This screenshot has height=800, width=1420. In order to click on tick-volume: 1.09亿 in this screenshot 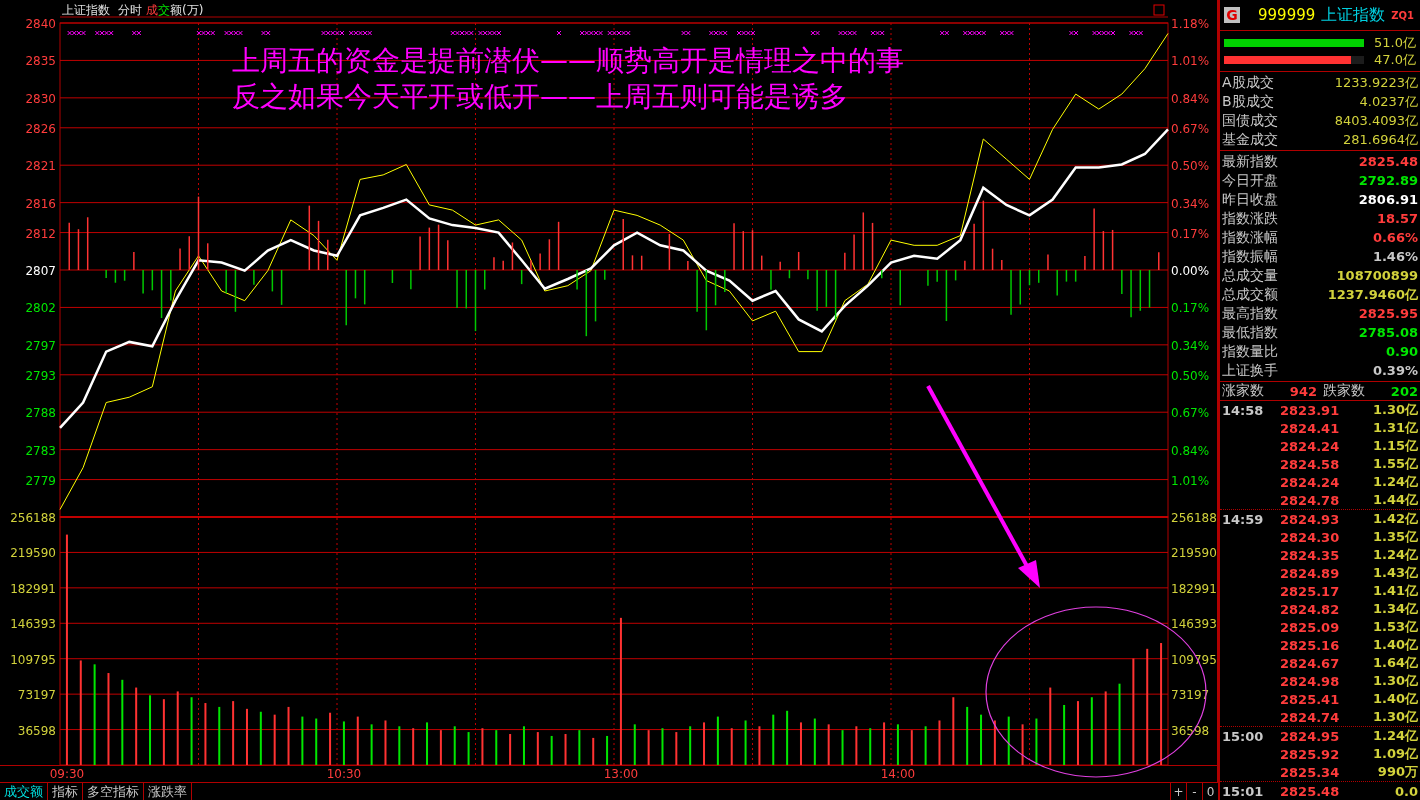, I will do `click(1395, 754)`.